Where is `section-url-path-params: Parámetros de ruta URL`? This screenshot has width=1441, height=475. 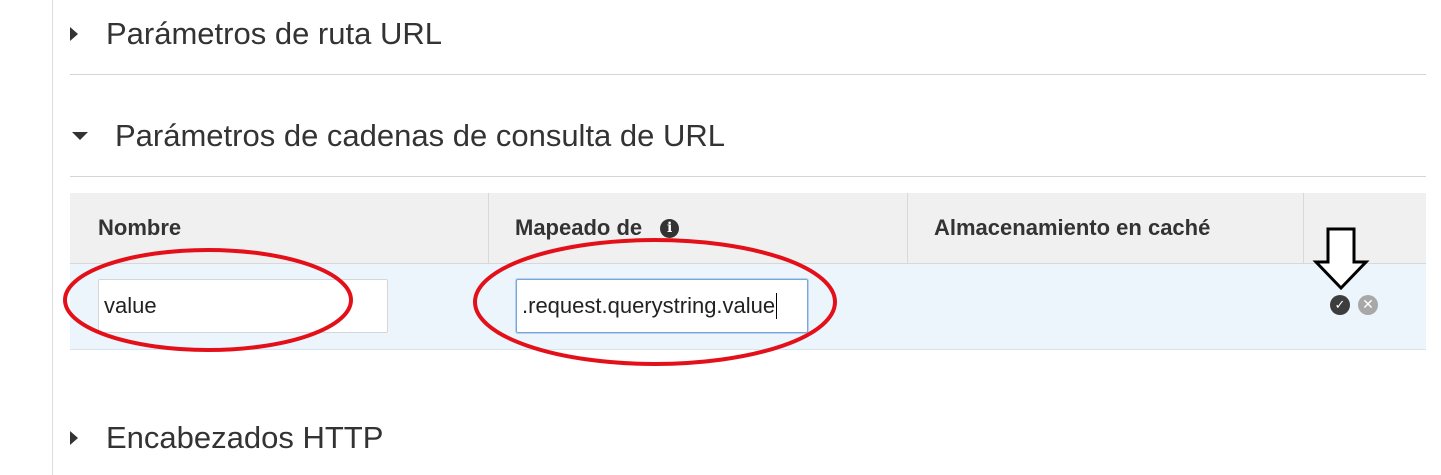
section-url-path-params: Parámetros de ruta URL is located at coordinates (256, 34).